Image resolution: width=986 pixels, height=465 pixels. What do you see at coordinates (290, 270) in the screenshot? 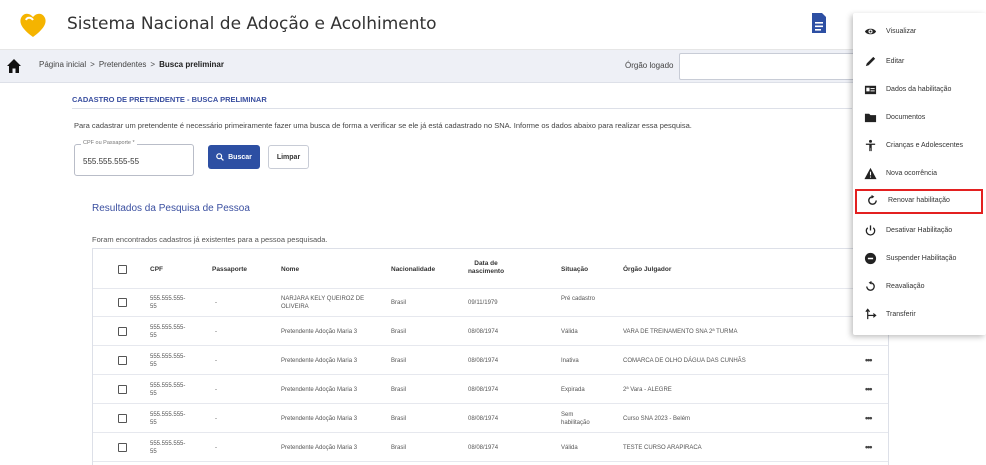
I see `column-header-nome: Nome` at bounding box center [290, 270].